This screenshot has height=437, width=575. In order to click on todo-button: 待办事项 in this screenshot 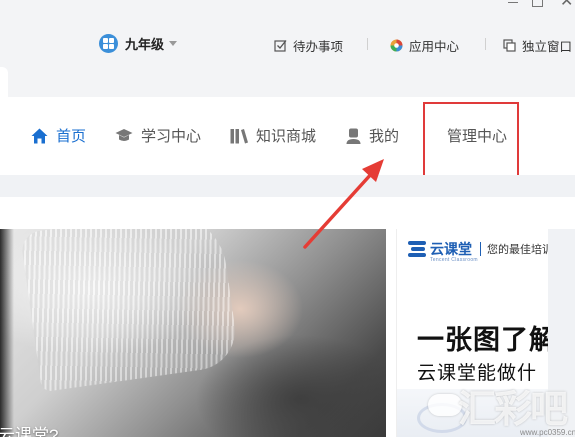, I will do `click(308, 45)`.